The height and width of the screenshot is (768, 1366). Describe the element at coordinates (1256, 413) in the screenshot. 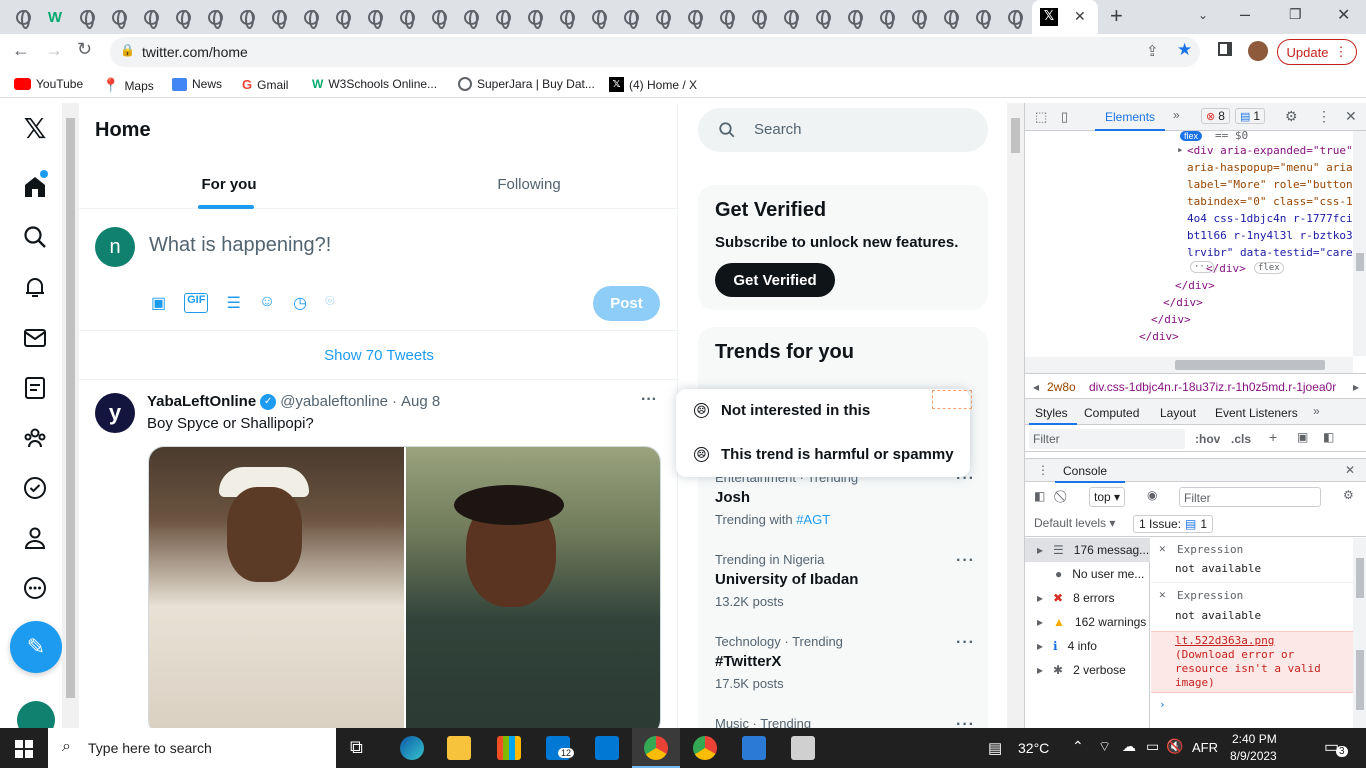

I see `event-listeners-tab: Event Listeners` at that location.